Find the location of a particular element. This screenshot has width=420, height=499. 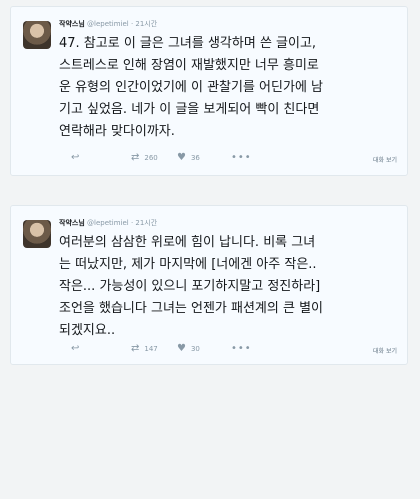

like-button: ♥ 30 is located at coordinates (188, 349).